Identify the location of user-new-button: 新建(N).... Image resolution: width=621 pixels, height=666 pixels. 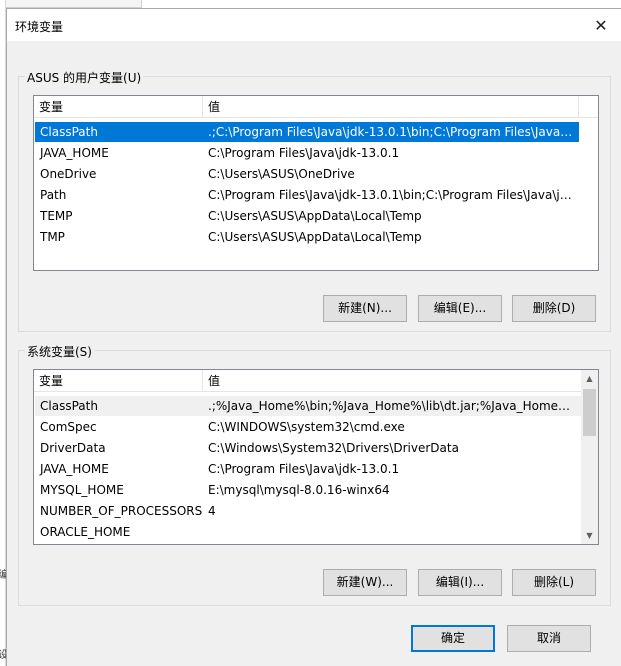
(365, 308).